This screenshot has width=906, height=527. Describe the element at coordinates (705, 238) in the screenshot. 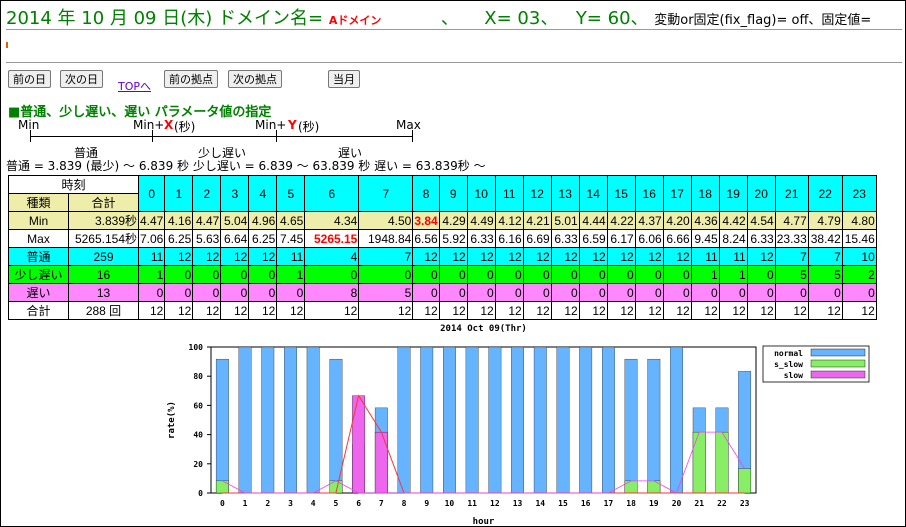

I see `table-cell: 9.45` at that location.